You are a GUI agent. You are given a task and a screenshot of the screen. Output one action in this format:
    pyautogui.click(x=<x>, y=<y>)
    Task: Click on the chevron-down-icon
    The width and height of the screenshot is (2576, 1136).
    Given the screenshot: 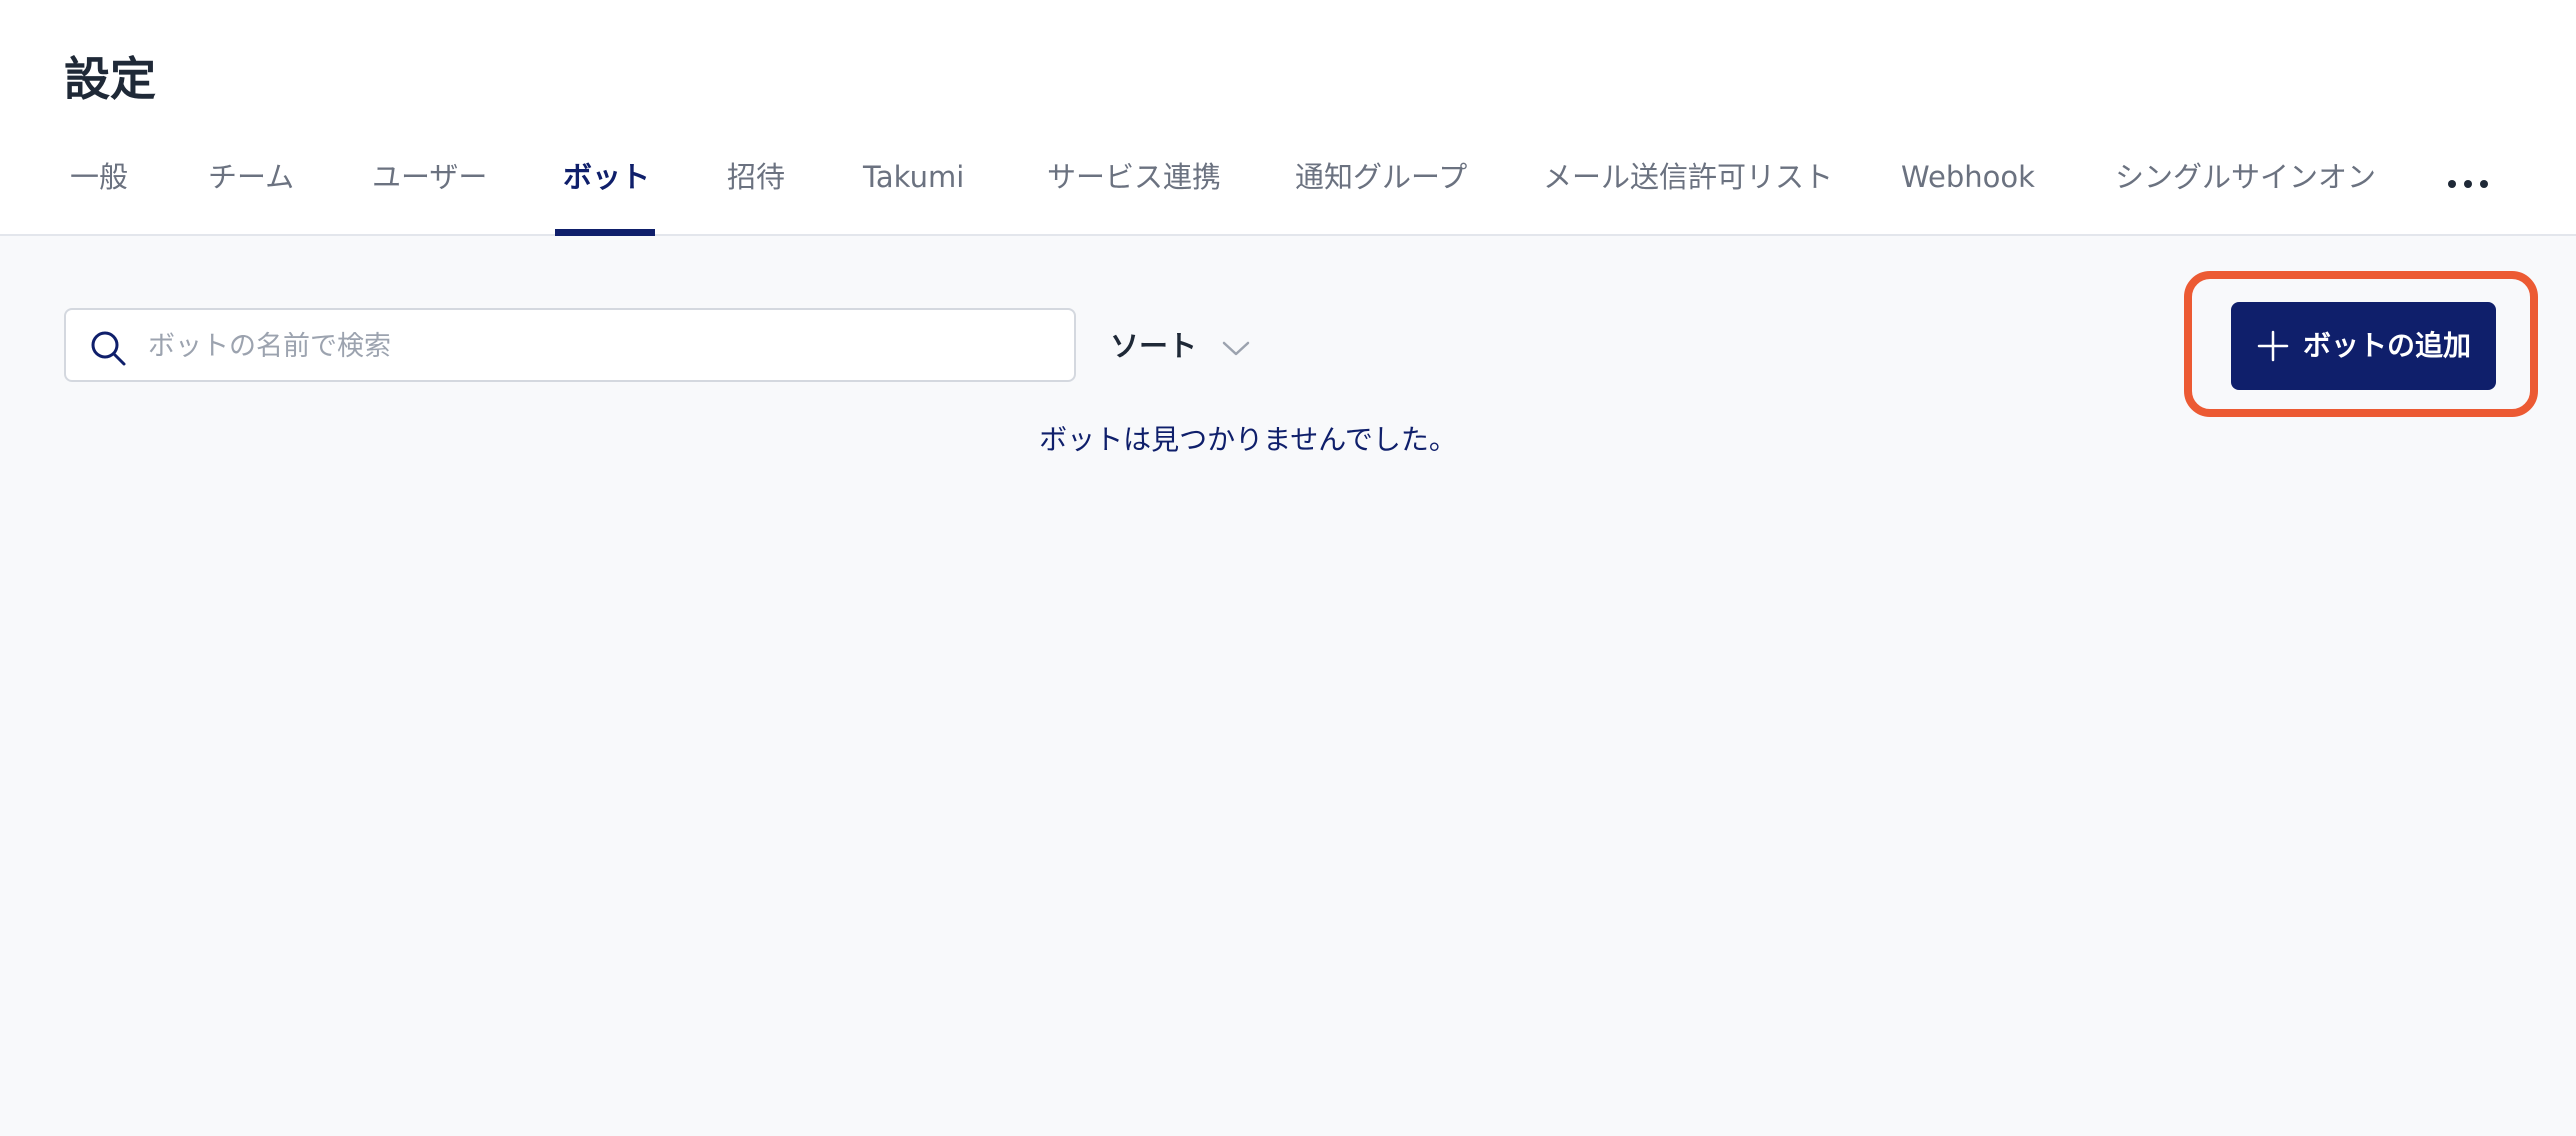 What is the action you would take?
    pyautogui.click(x=1236, y=348)
    